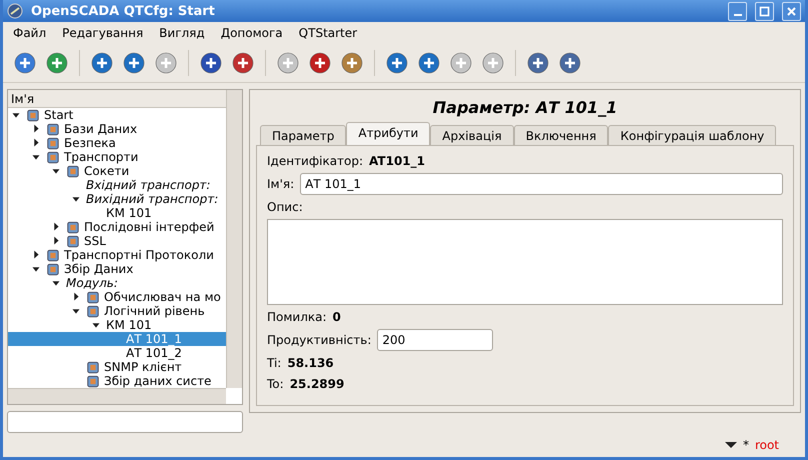  What do you see at coordinates (275, 384) in the screenshot?
I see `field-label: To:` at bounding box center [275, 384].